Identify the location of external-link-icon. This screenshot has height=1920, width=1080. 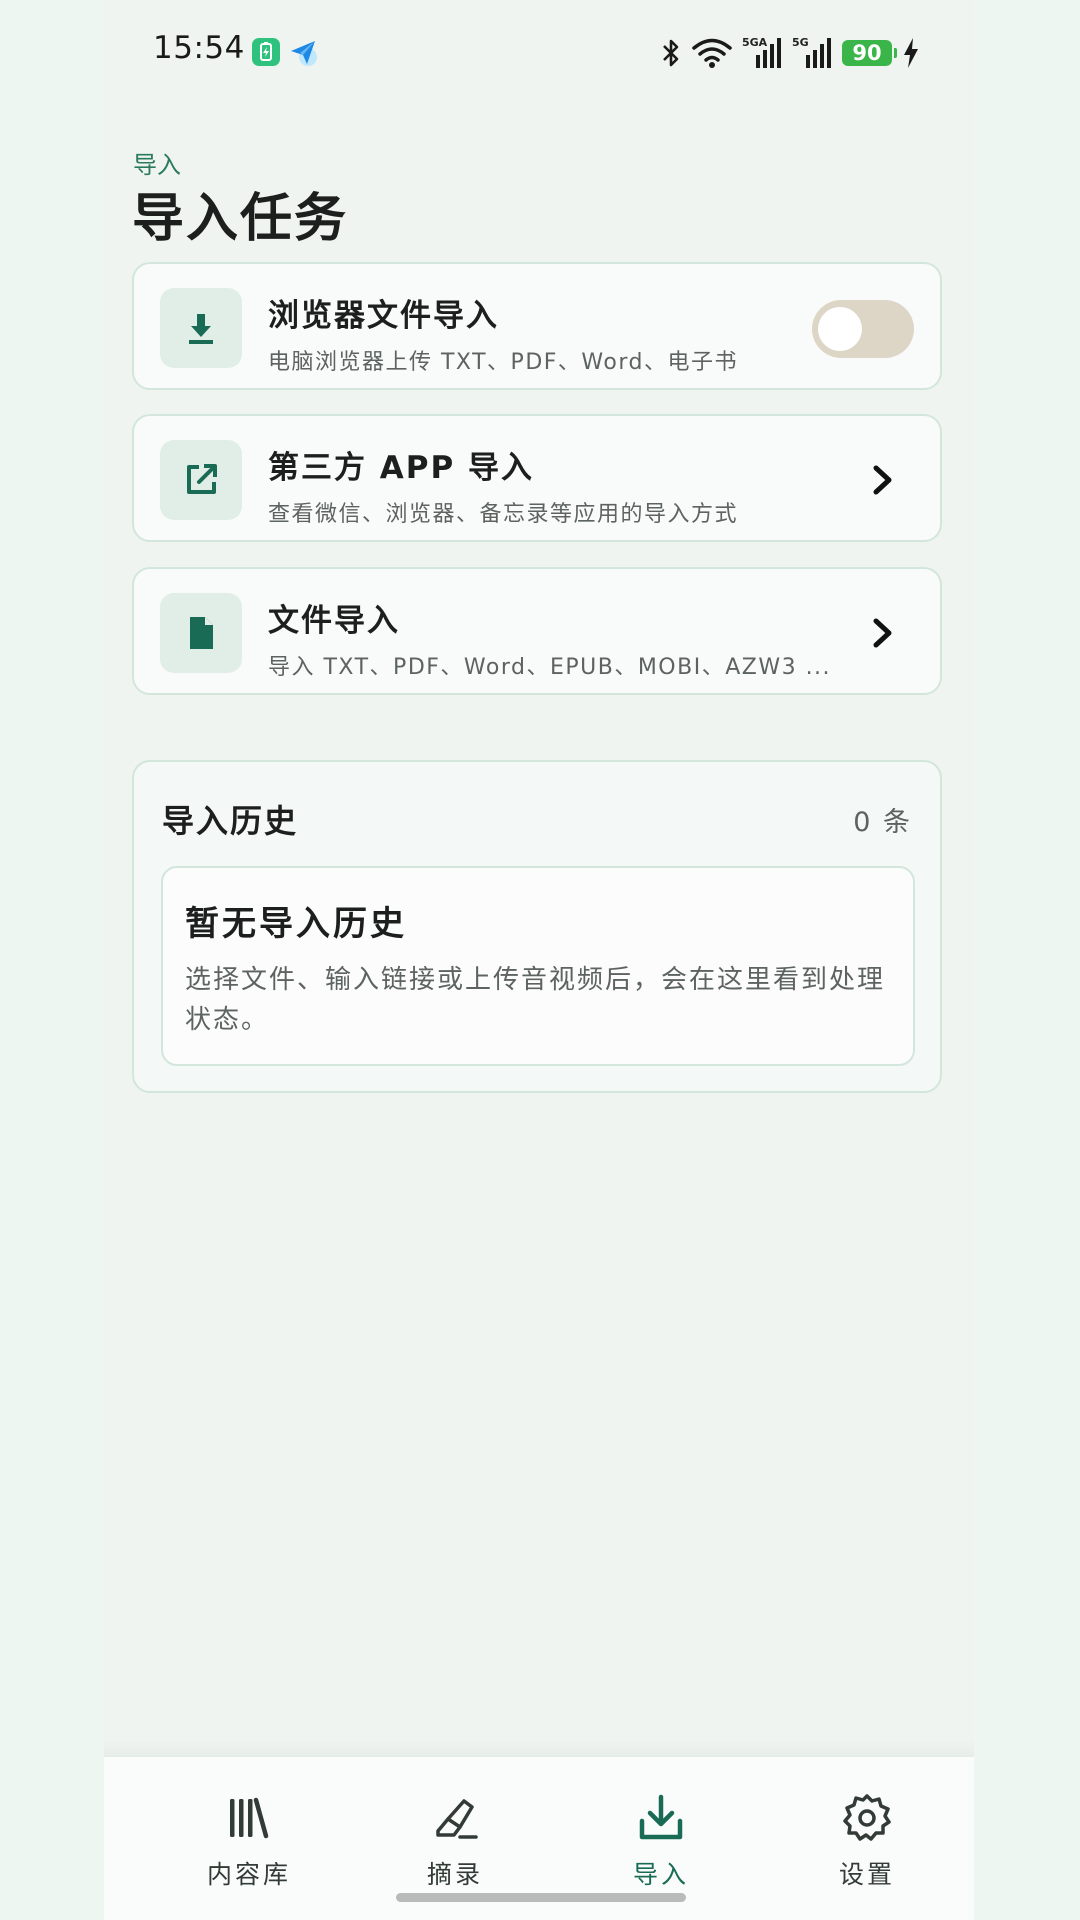
(202, 479).